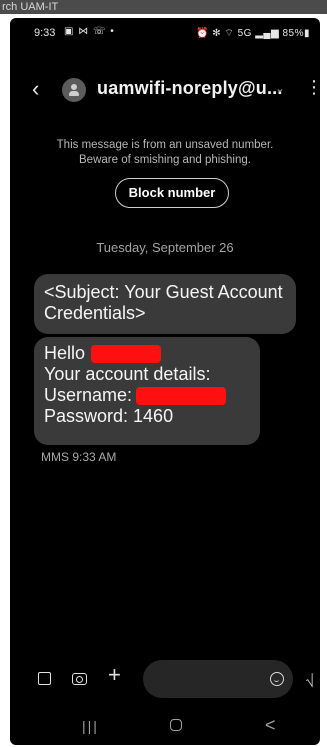 This screenshot has height=747, width=327. Describe the element at coordinates (109, 416) in the screenshot. I see `password-line: Password: 1460` at that location.